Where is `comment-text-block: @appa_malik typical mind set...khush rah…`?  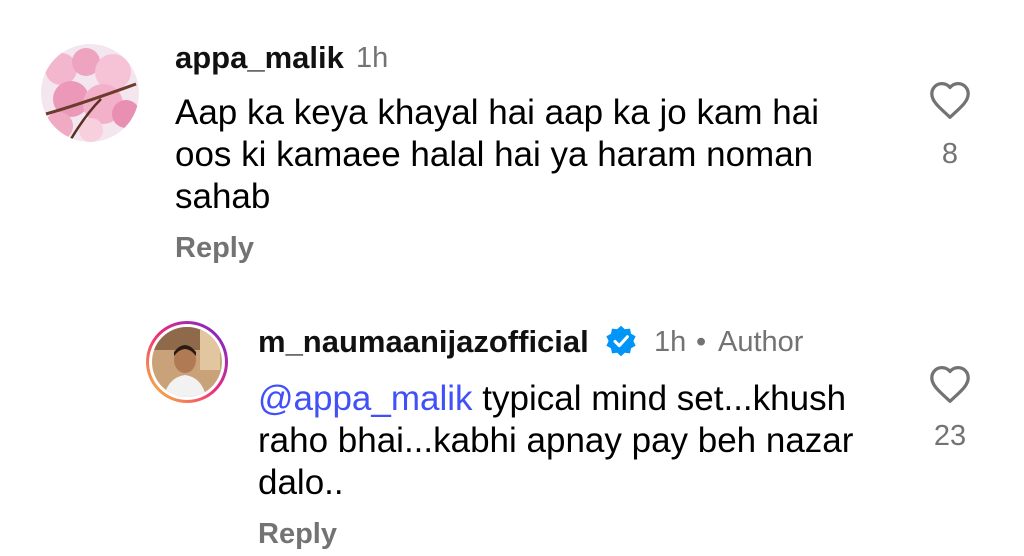 comment-text-block: @appa_malik typical mind set...khush rah… is located at coordinates (568, 441).